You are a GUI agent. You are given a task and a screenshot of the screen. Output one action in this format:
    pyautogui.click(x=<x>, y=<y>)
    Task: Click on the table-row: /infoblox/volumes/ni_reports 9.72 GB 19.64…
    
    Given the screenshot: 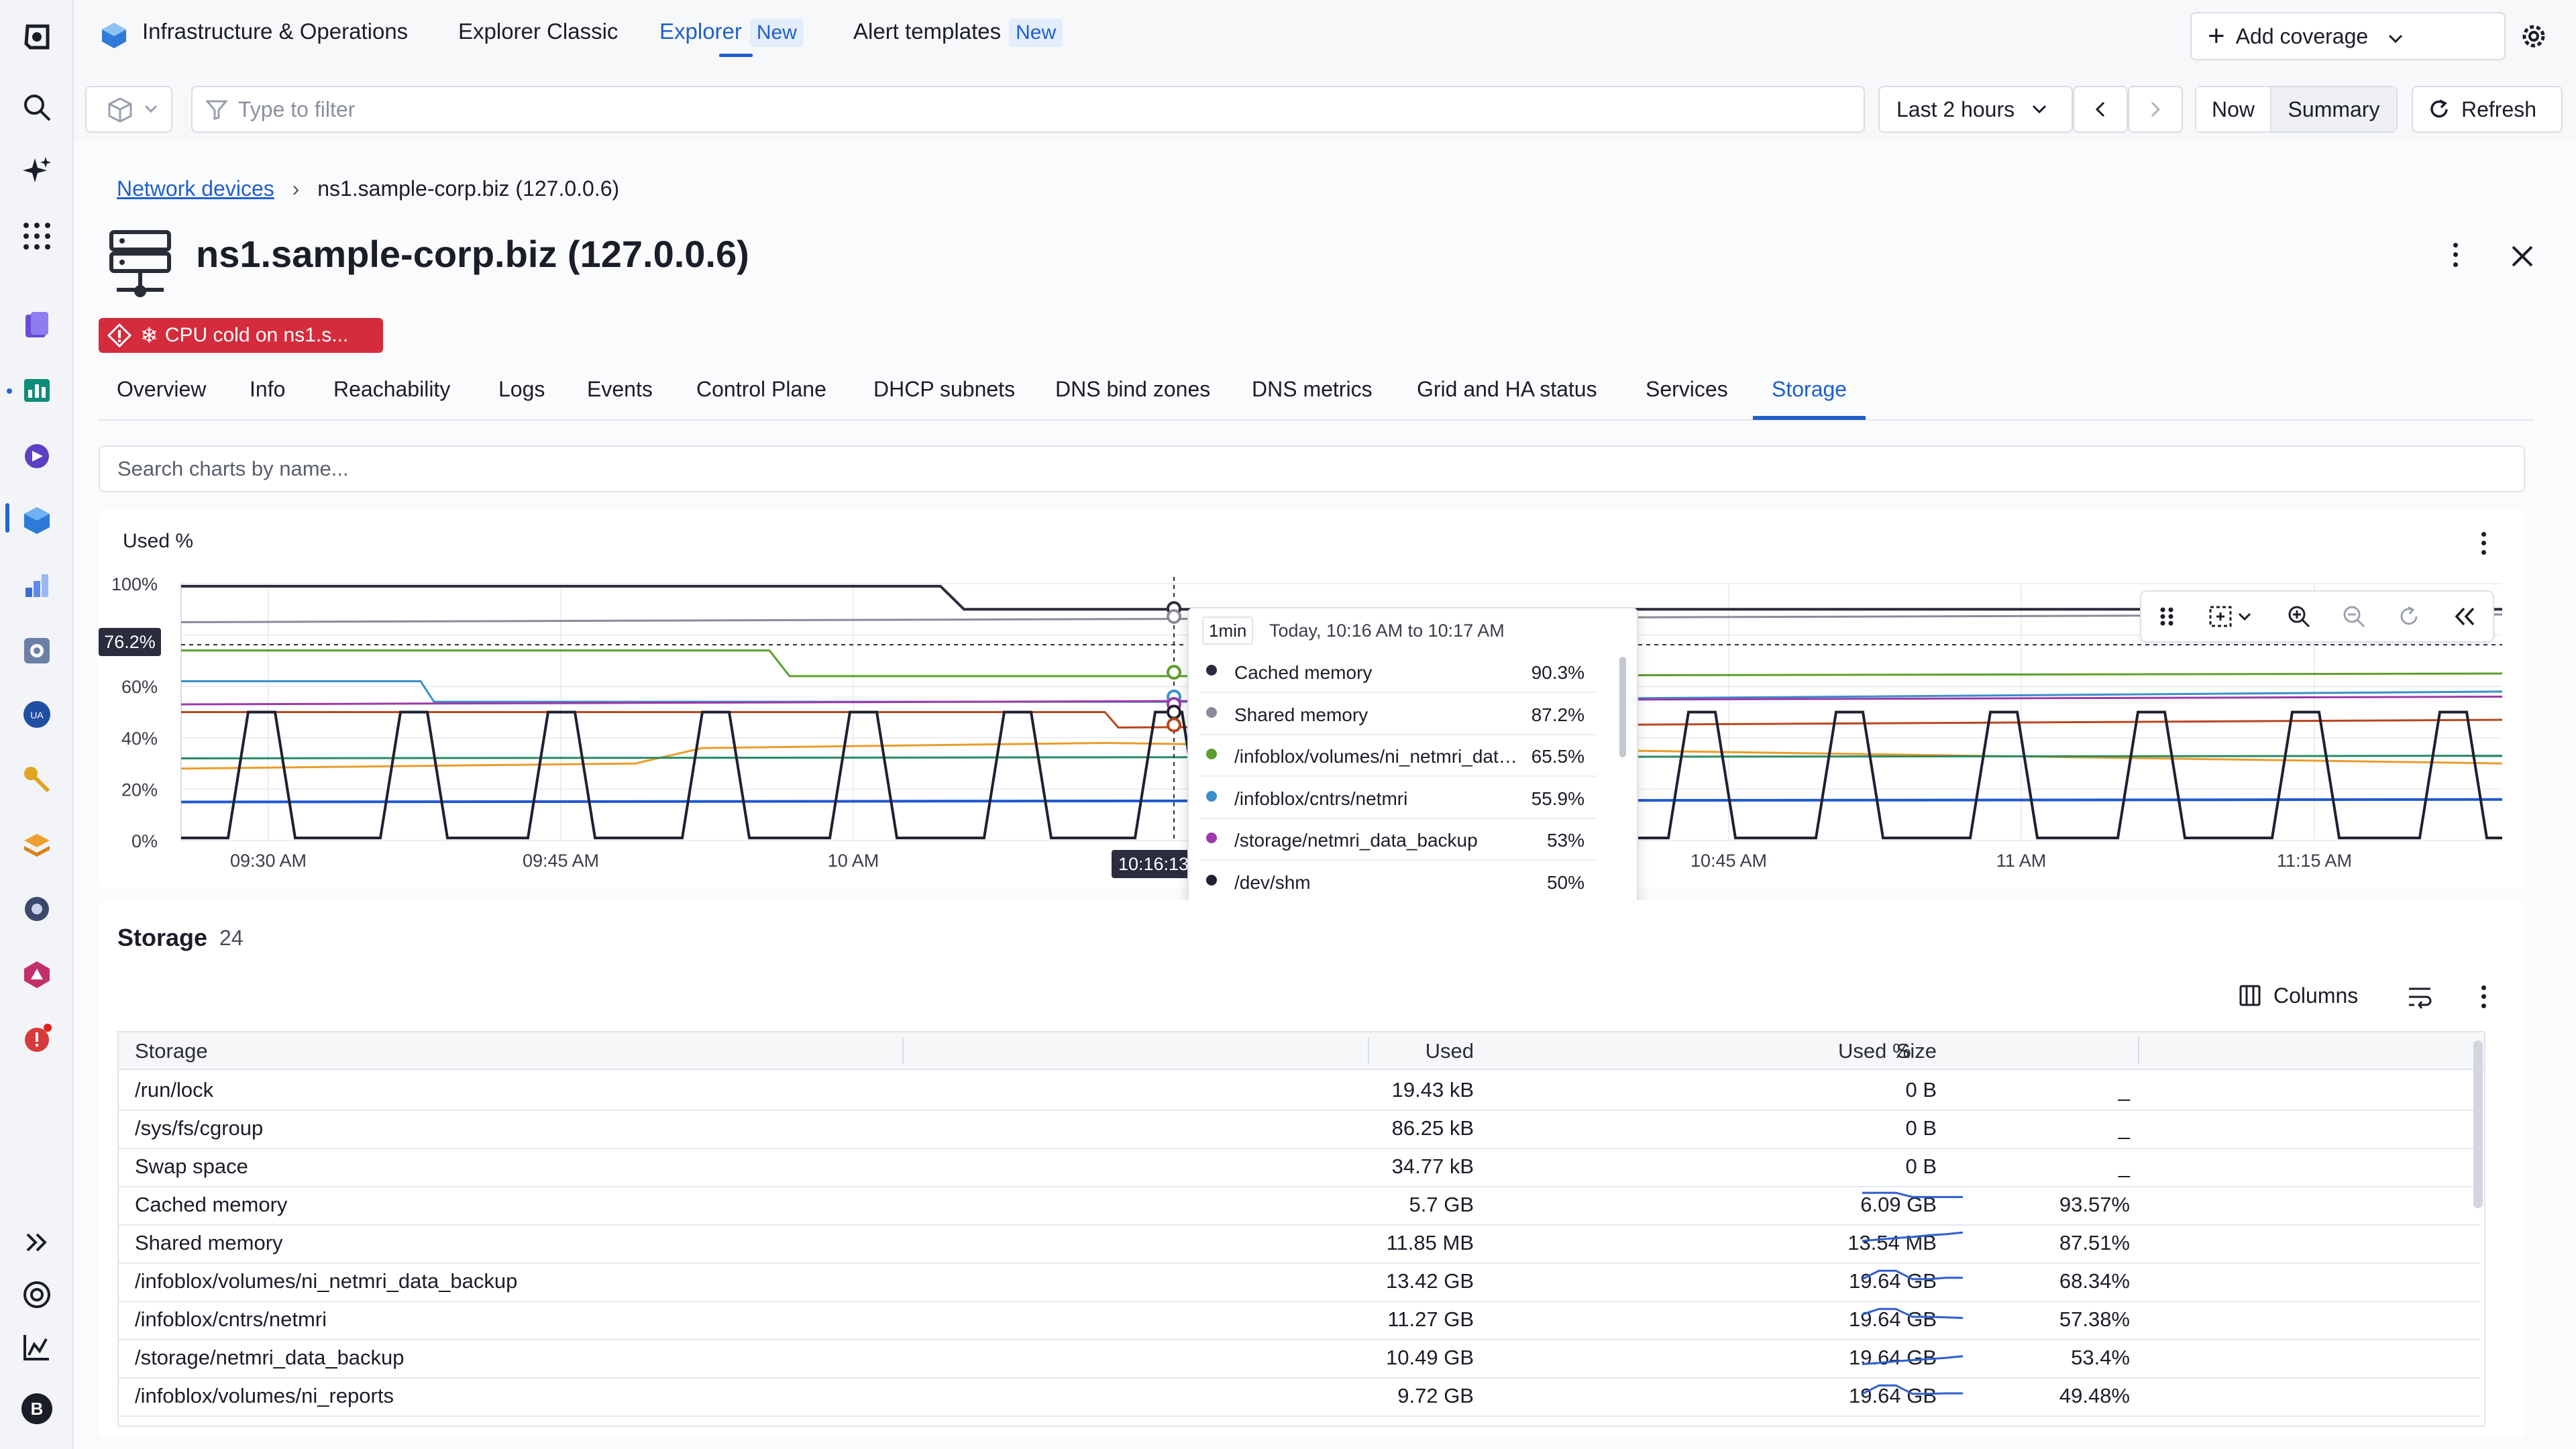 What is the action you would take?
    pyautogui.click(x=1299, y=1397)
    